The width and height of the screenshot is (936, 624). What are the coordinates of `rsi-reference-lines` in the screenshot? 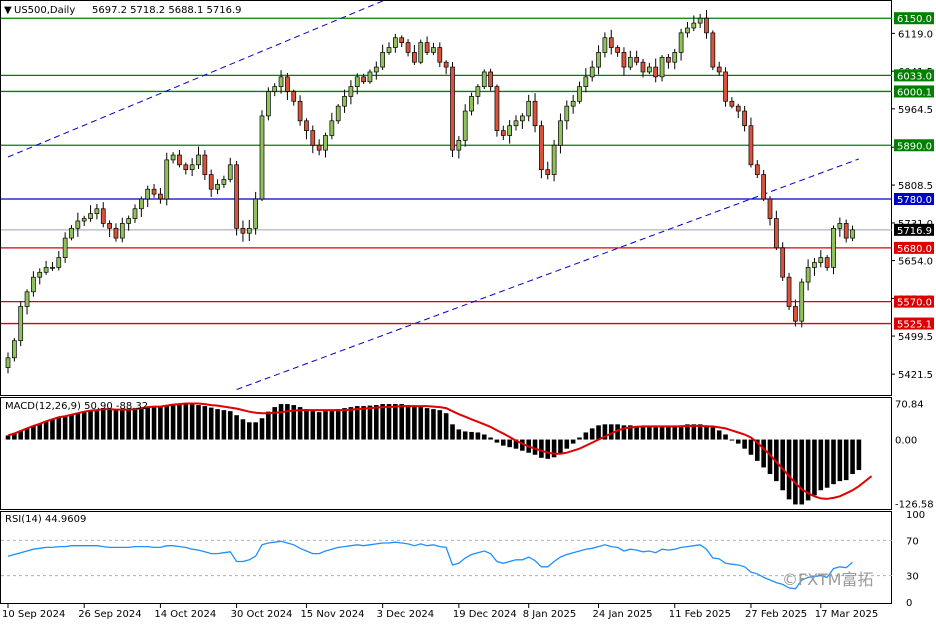 It's located at (446, 558).